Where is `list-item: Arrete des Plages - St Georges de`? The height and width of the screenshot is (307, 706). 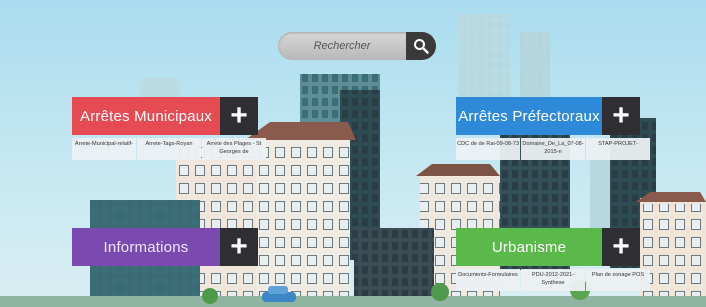
list-item: Arrete des Plages - St Georges de is located at coordinates (234, 149).